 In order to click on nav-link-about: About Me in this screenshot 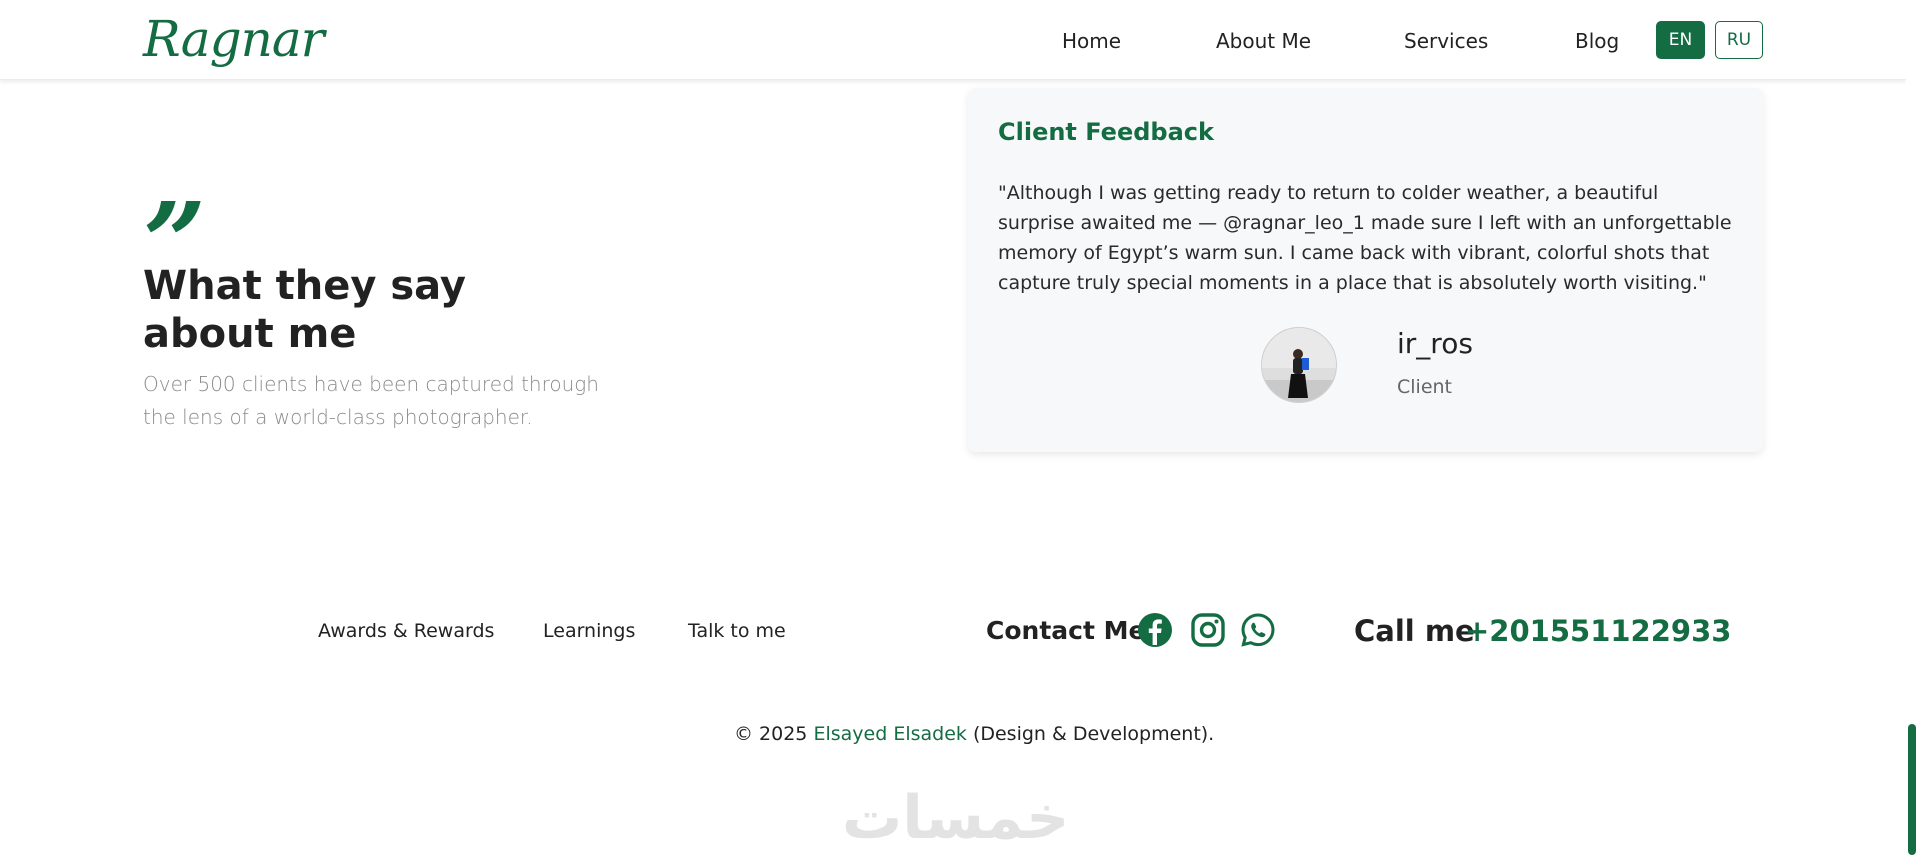, I will do `click(1263, 41)`.